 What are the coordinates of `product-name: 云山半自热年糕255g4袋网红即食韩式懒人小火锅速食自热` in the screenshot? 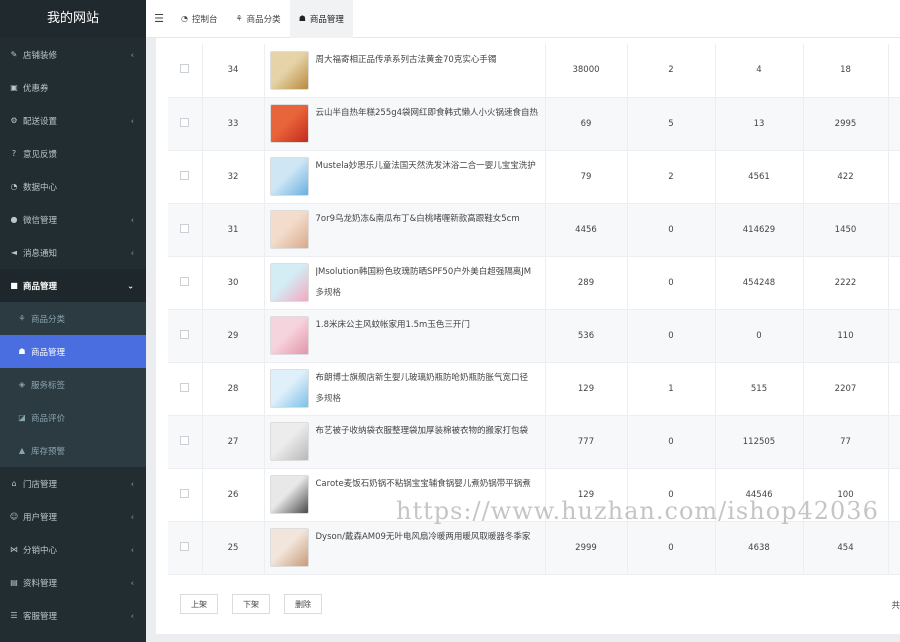 It's located at (430, 113).